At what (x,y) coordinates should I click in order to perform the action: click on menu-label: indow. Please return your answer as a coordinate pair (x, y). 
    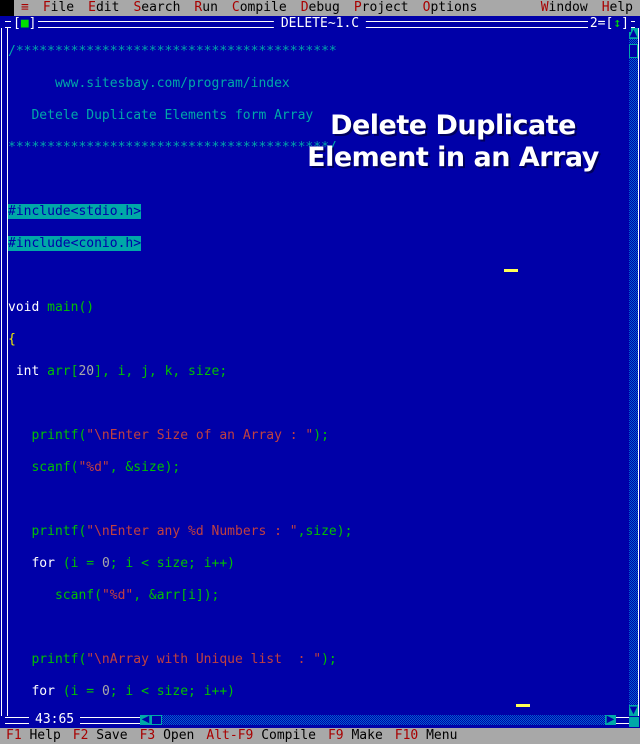
    Looking at the image, I should click on (568, 7).